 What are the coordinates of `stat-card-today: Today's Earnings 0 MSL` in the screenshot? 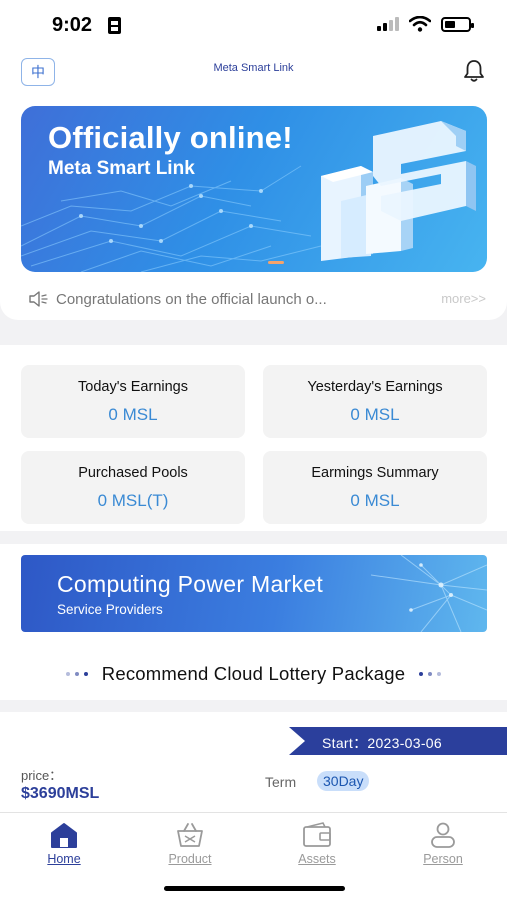 It's located at (133, 401).